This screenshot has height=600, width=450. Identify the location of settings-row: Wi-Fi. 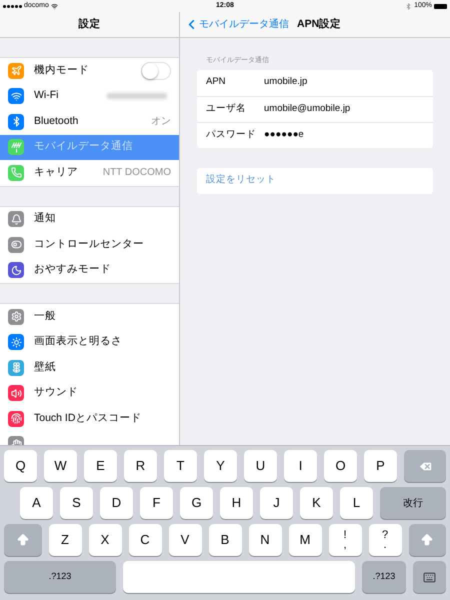
(89, 96).